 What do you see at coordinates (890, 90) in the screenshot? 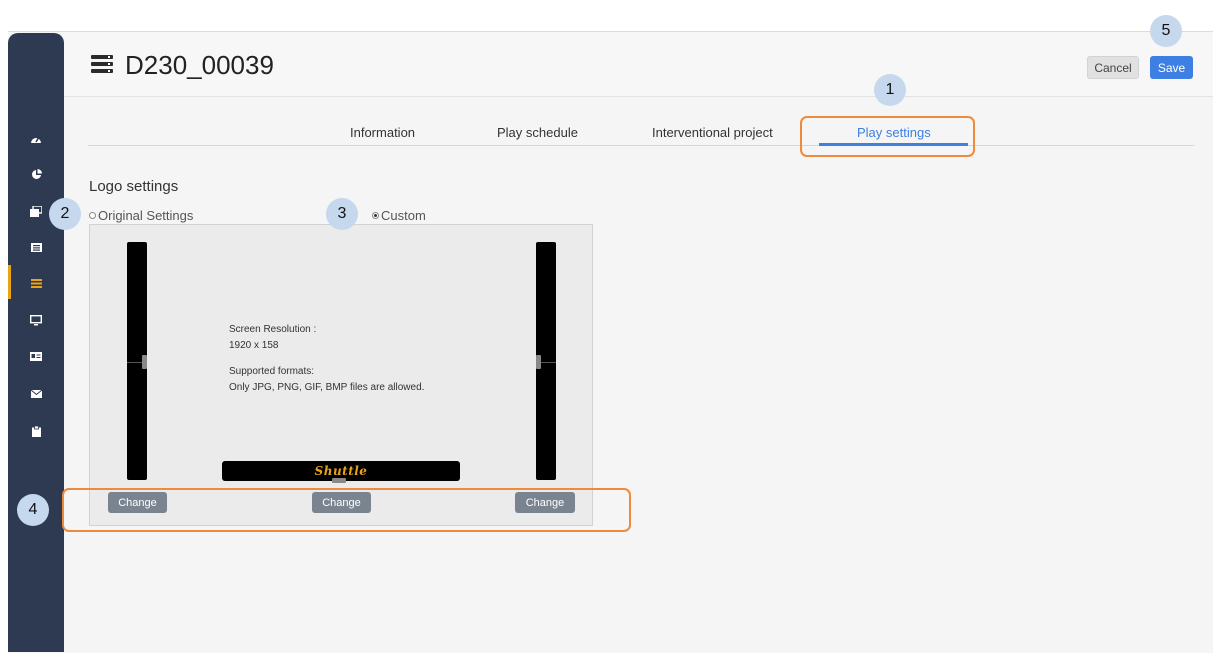
I see `callout-1: 1` at bounding box center [890, 90].